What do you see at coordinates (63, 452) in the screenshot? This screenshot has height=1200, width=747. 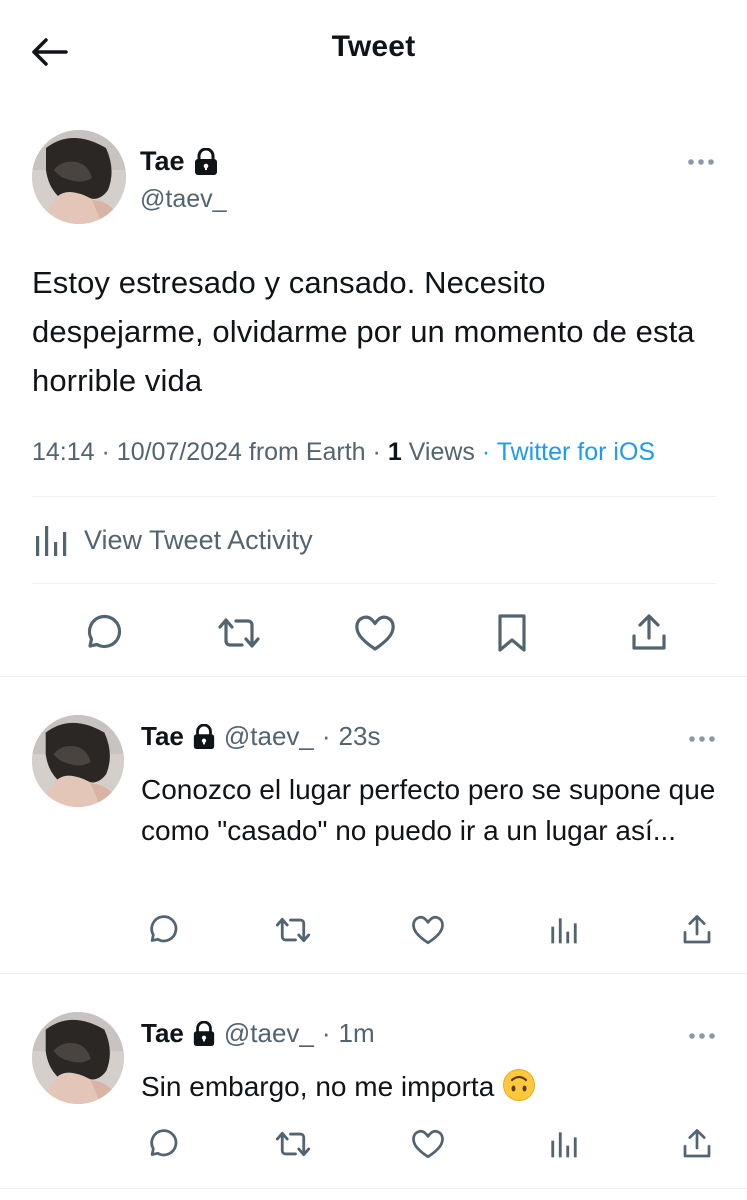 I see `tweet-time: 14:14` at bounding box center [63, 452].